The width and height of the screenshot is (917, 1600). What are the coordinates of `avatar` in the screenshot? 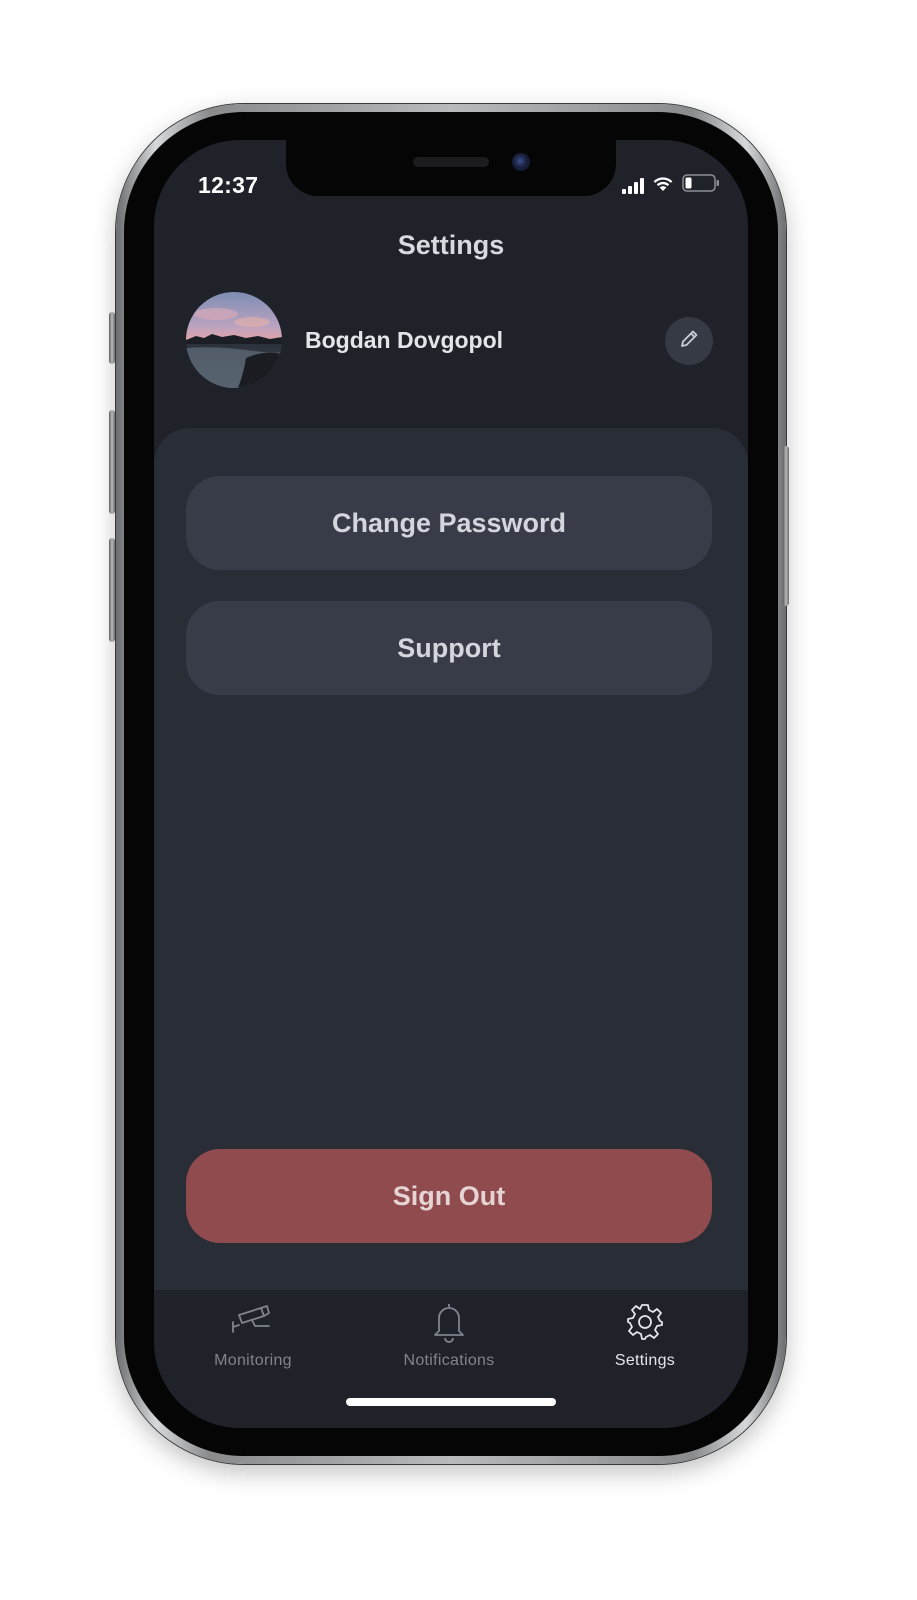 It's located at (234, 340).